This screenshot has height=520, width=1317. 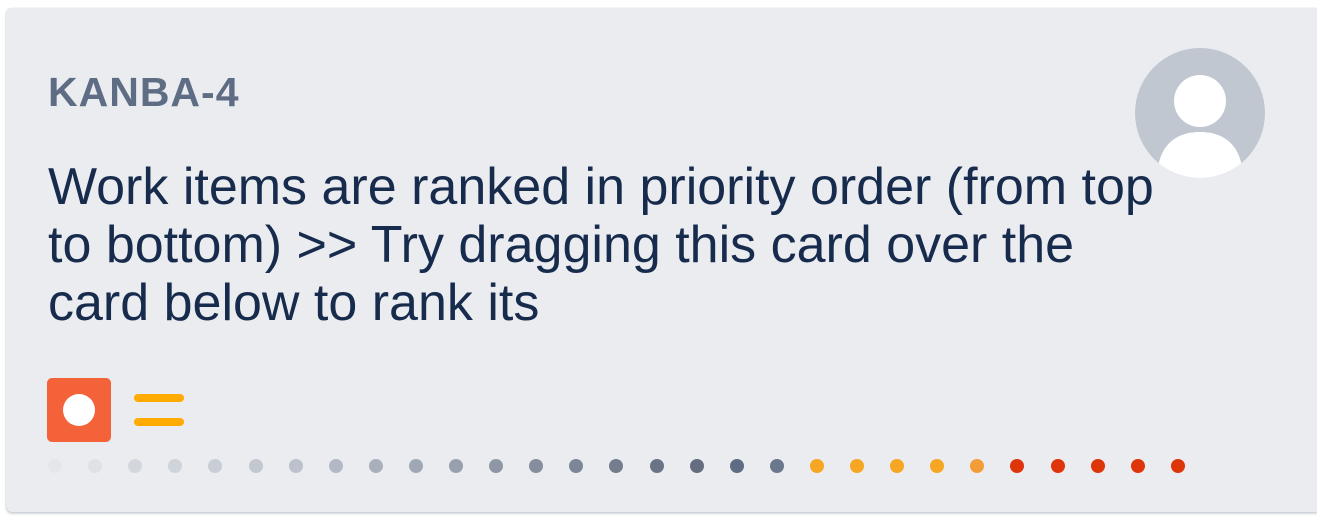 I want to click on priority-medium-icon, so click(x=159, y=411).